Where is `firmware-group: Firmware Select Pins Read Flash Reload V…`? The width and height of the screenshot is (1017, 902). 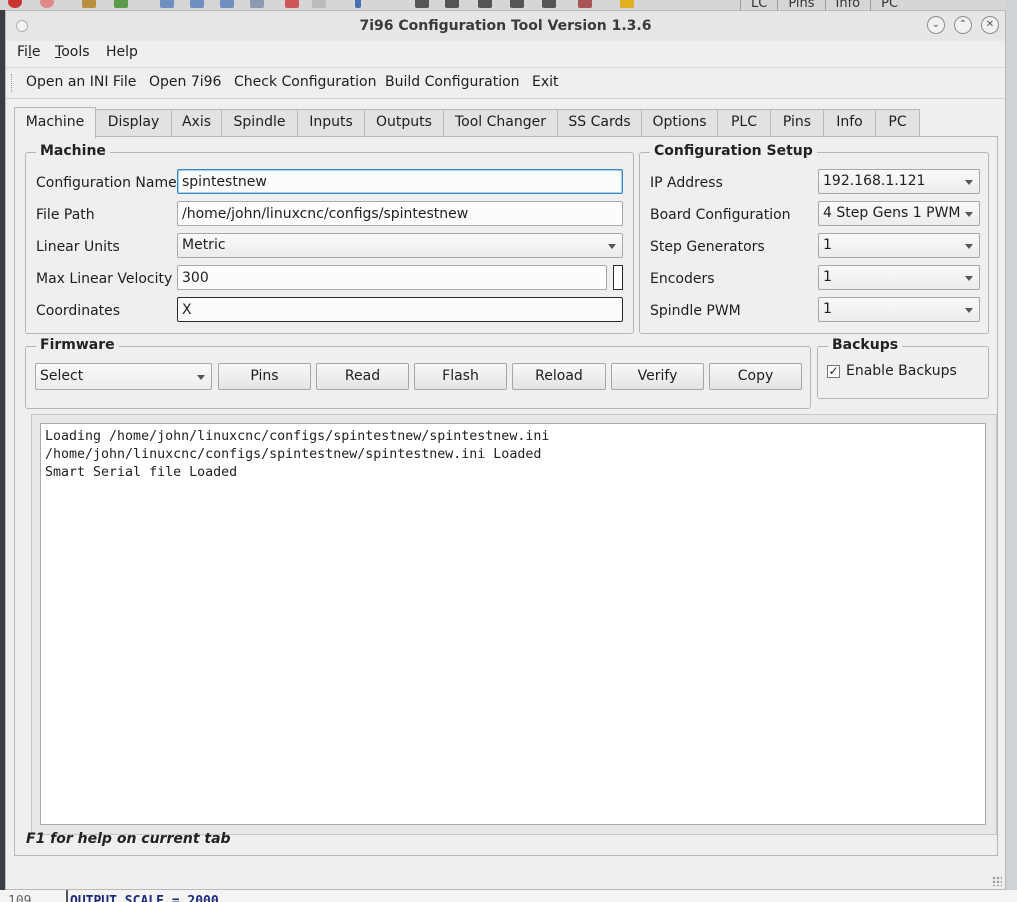
firmware-group: Firmware Select Pins Read Flash Reload V… is located at coordinates (418, 373).